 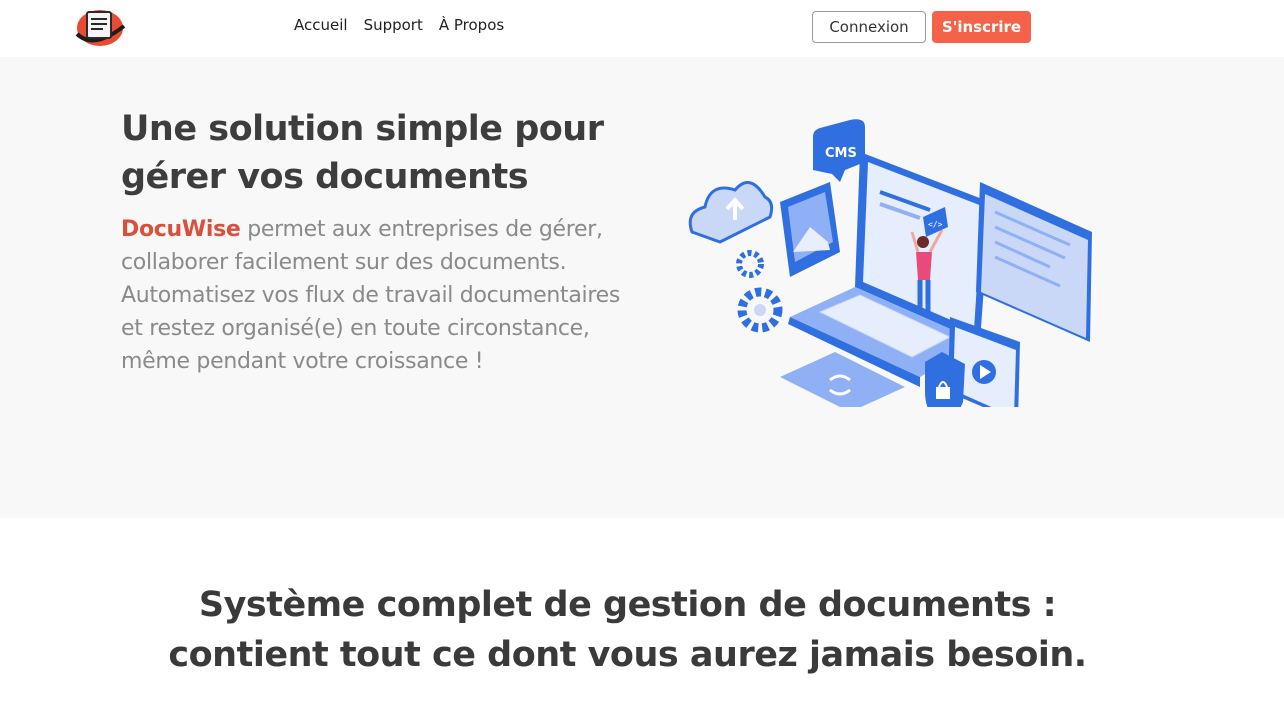 I want to click on signup-button: S'inscrire, so click(x=981, y=27).